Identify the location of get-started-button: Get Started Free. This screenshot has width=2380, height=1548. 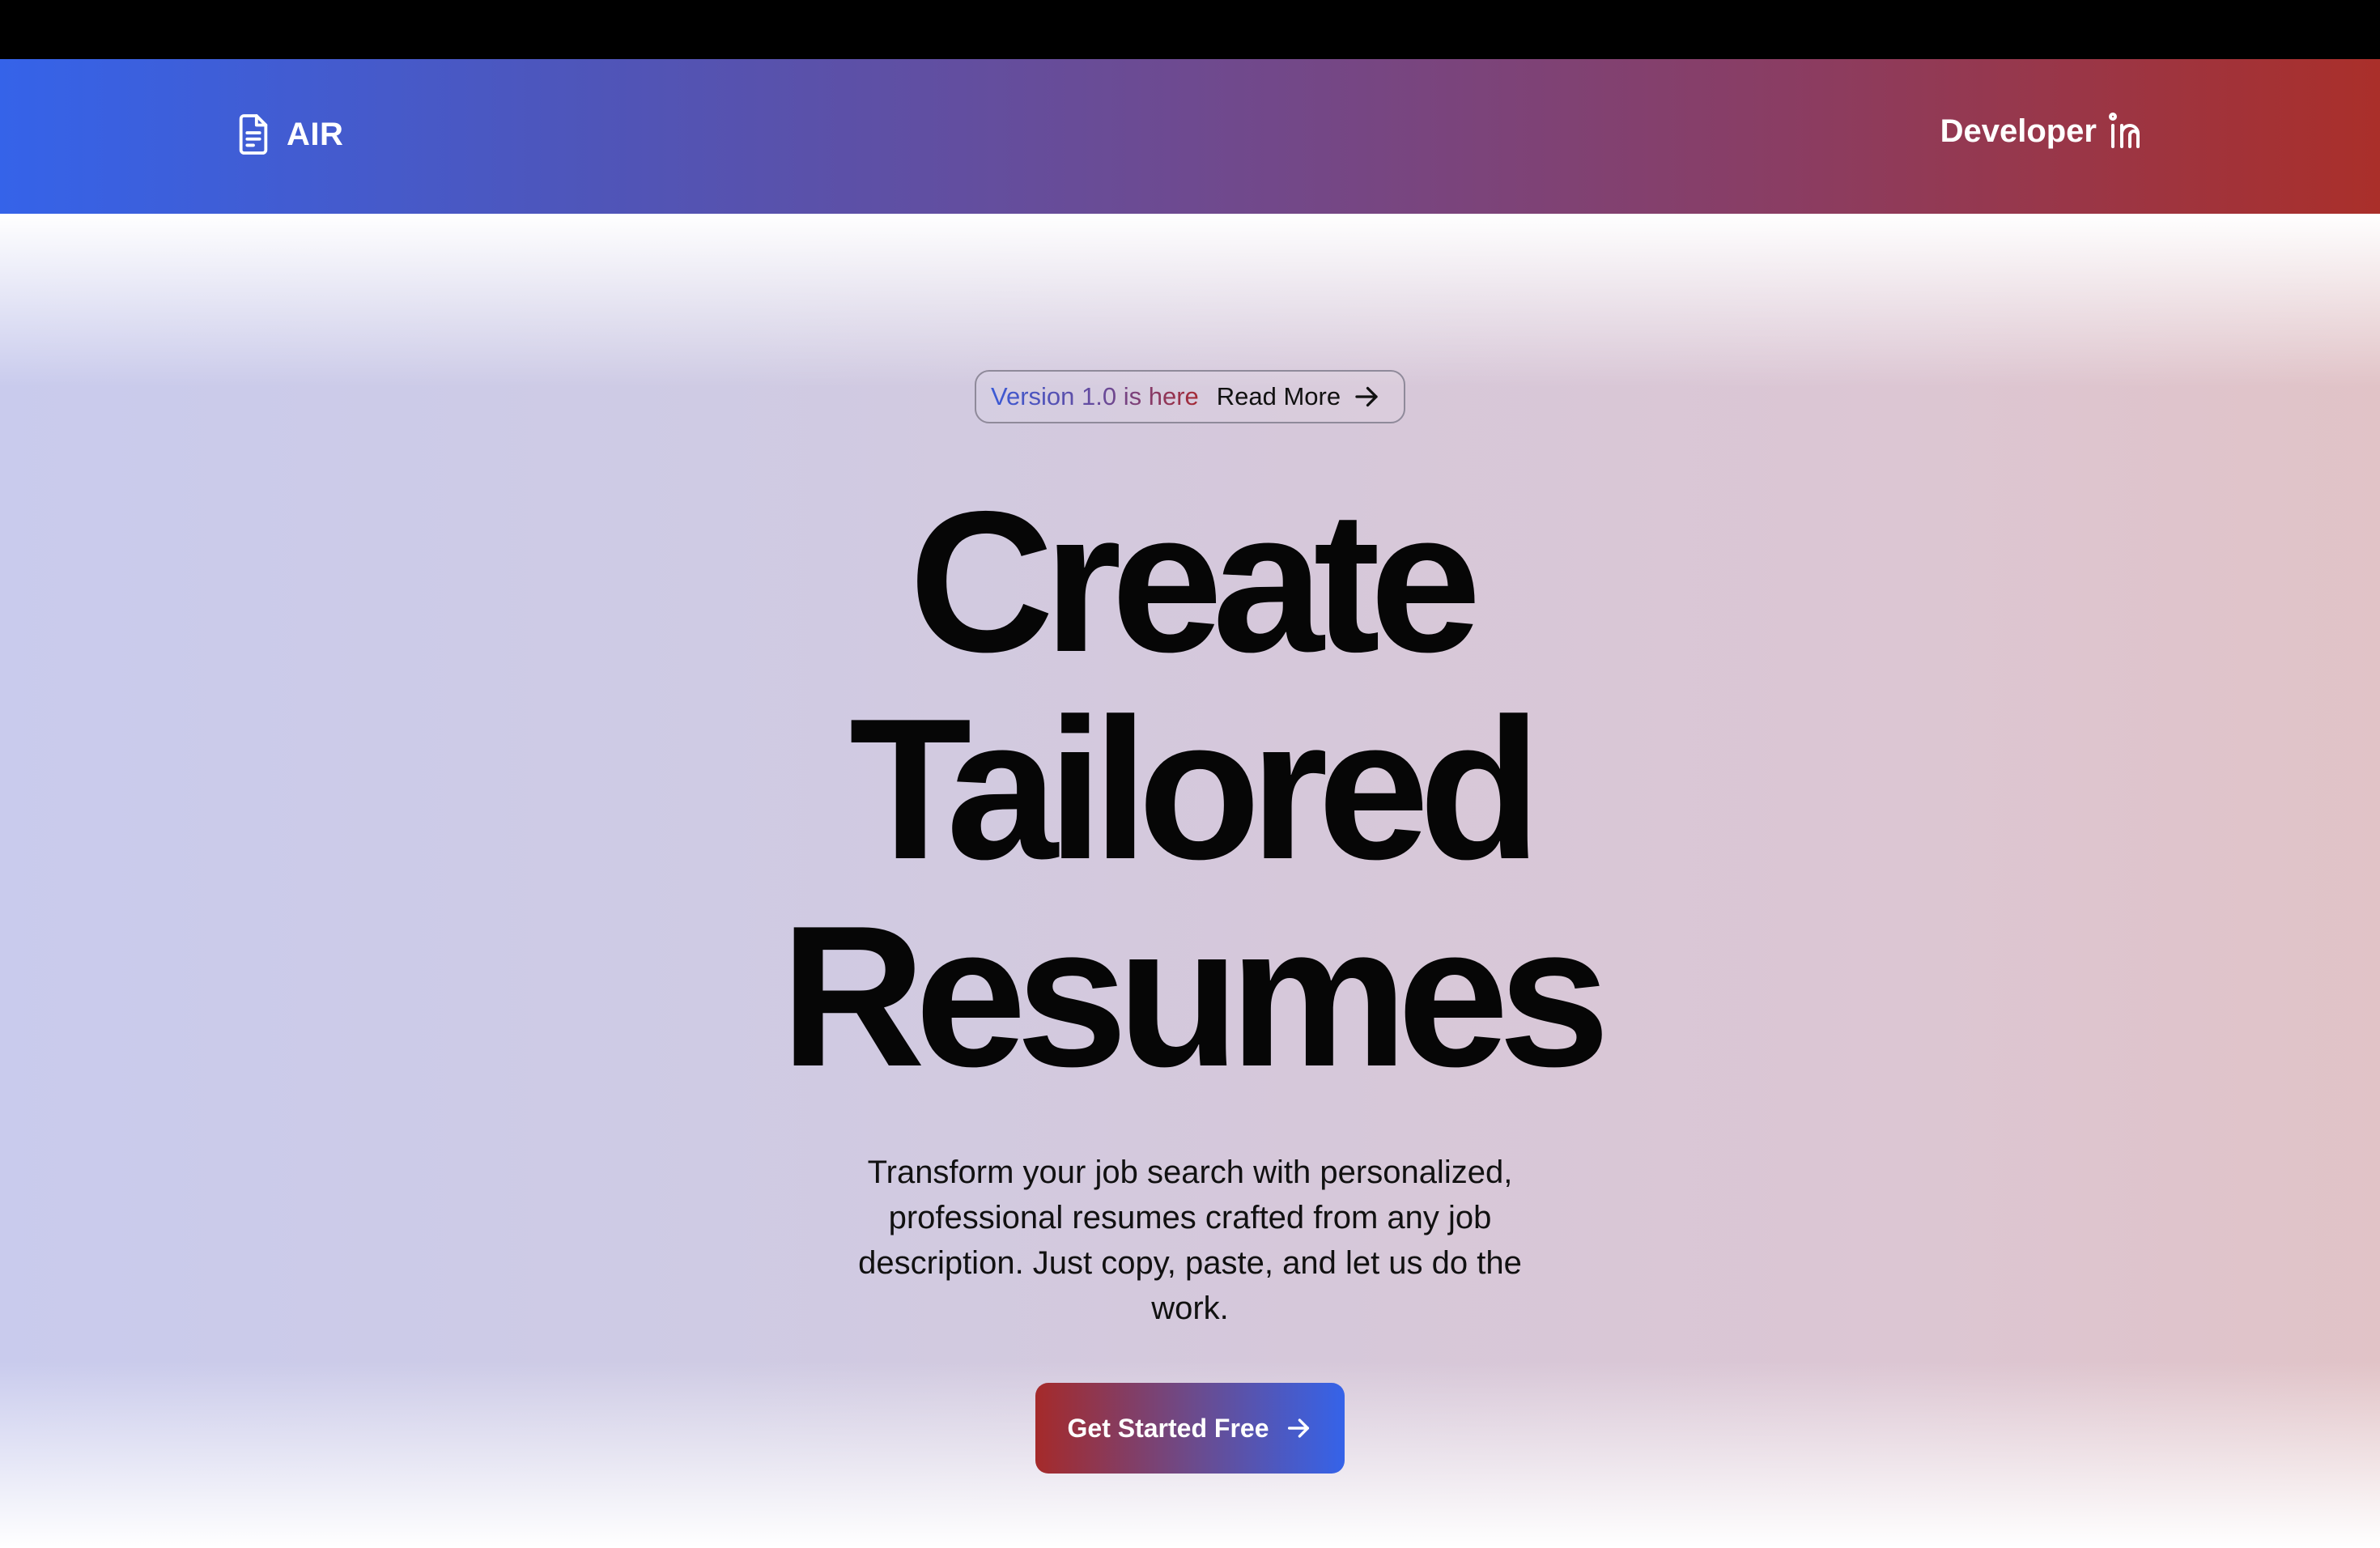
(1190, 1429).